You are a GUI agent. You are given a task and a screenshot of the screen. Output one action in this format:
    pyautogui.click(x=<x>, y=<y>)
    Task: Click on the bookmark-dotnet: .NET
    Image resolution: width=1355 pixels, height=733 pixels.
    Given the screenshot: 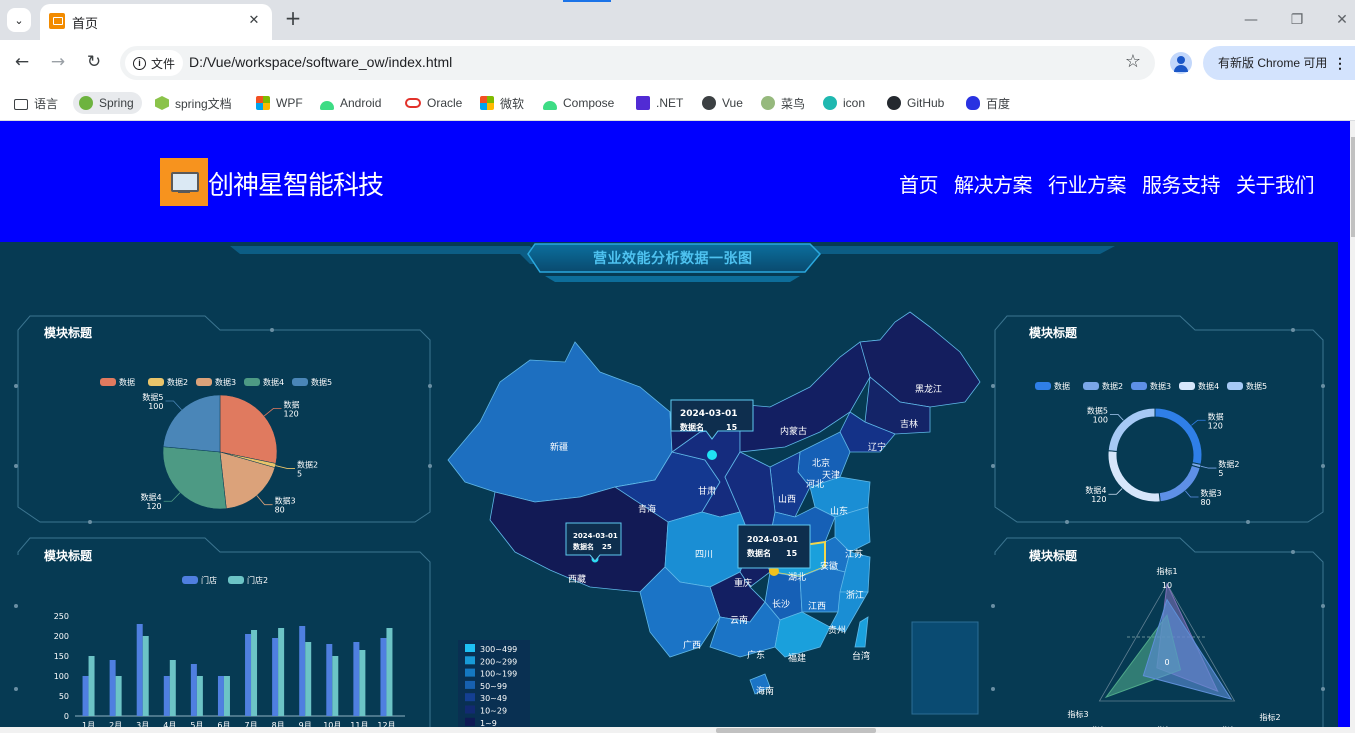 What is the action you would take?
    pyautogui.click(x=659, y=103)
    